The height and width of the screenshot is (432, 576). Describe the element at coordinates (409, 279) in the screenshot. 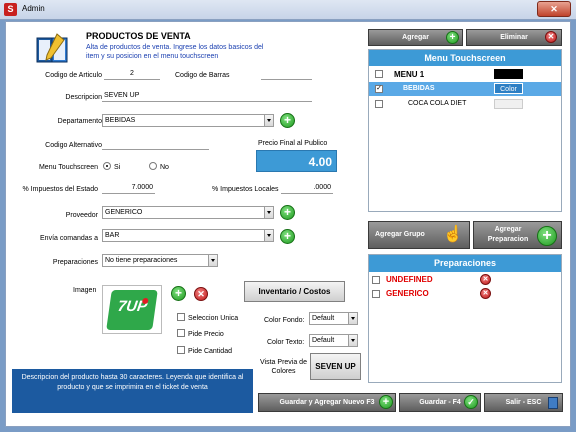

I see `undefined-label: UNDEFINED` at that location.